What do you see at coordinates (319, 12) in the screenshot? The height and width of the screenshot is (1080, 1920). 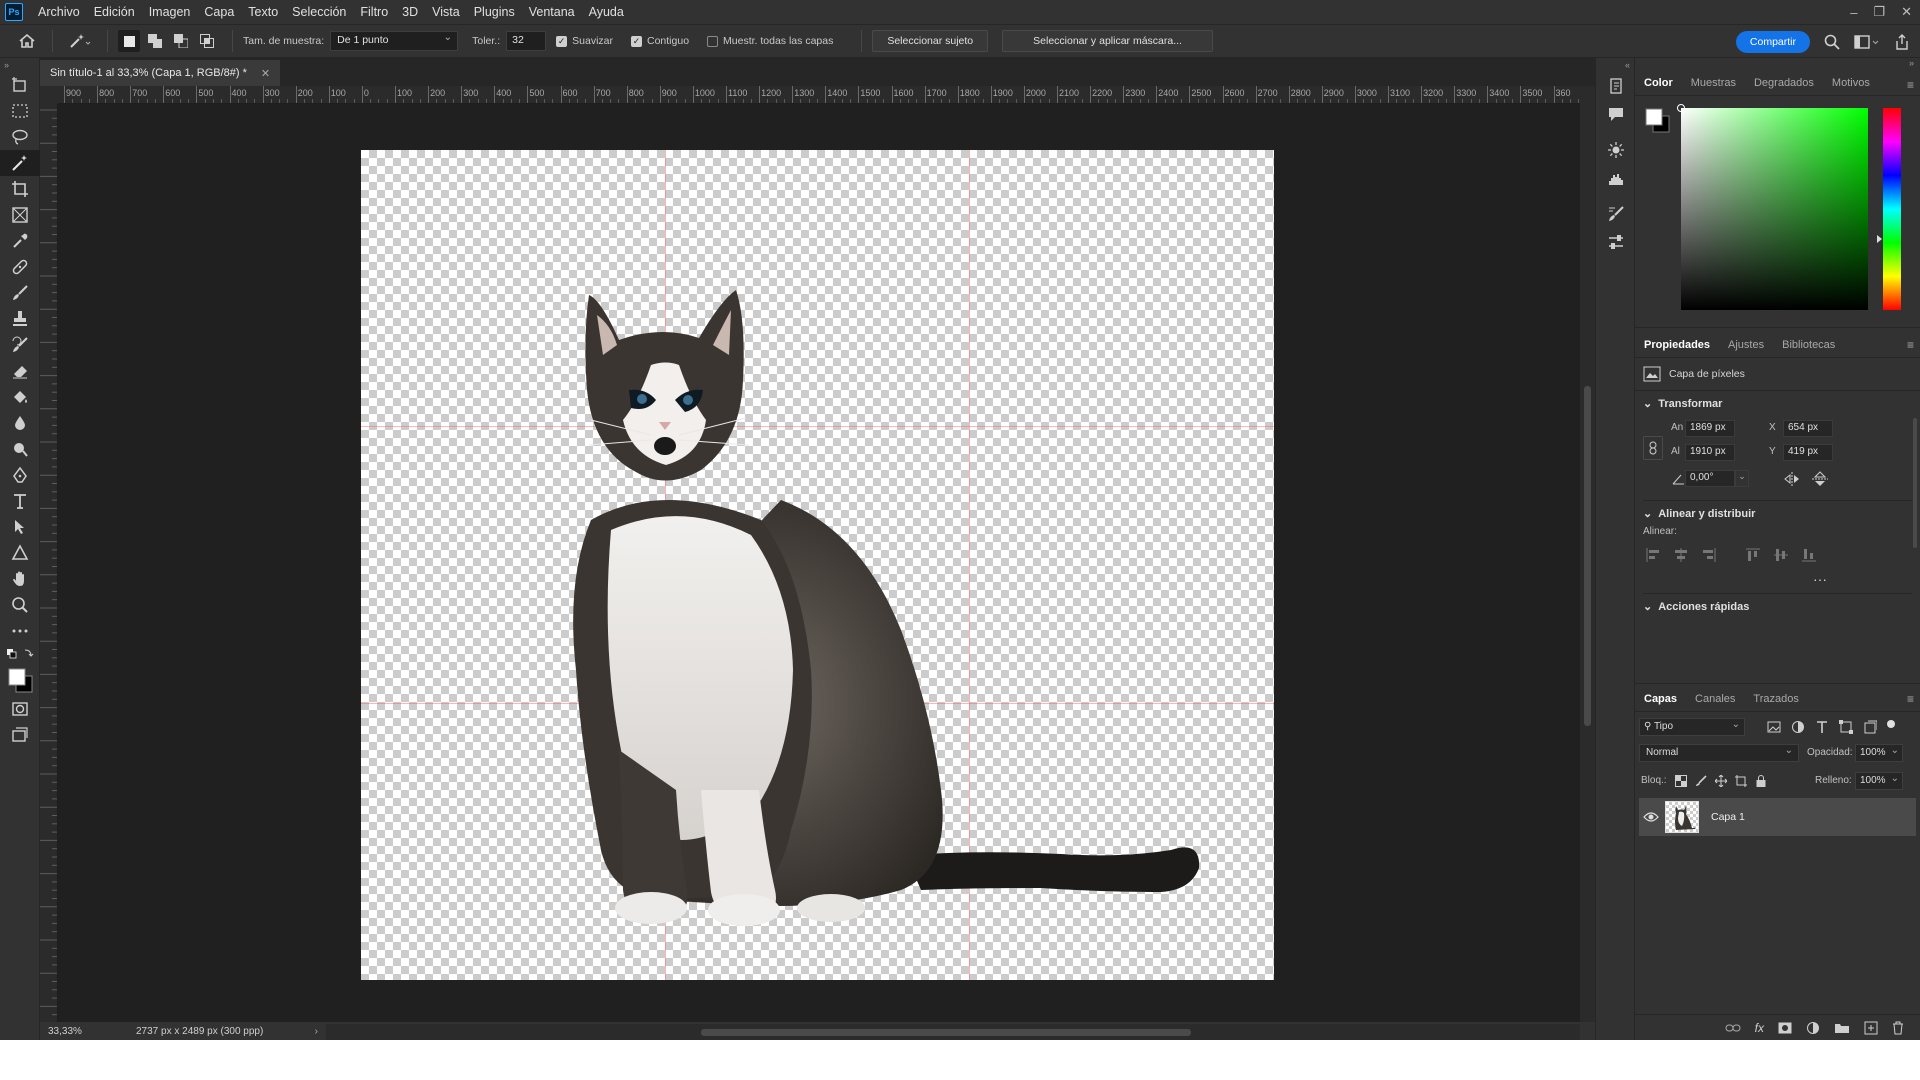 I see `menu-seleccion: Selección` at bounding box center [319, 12].